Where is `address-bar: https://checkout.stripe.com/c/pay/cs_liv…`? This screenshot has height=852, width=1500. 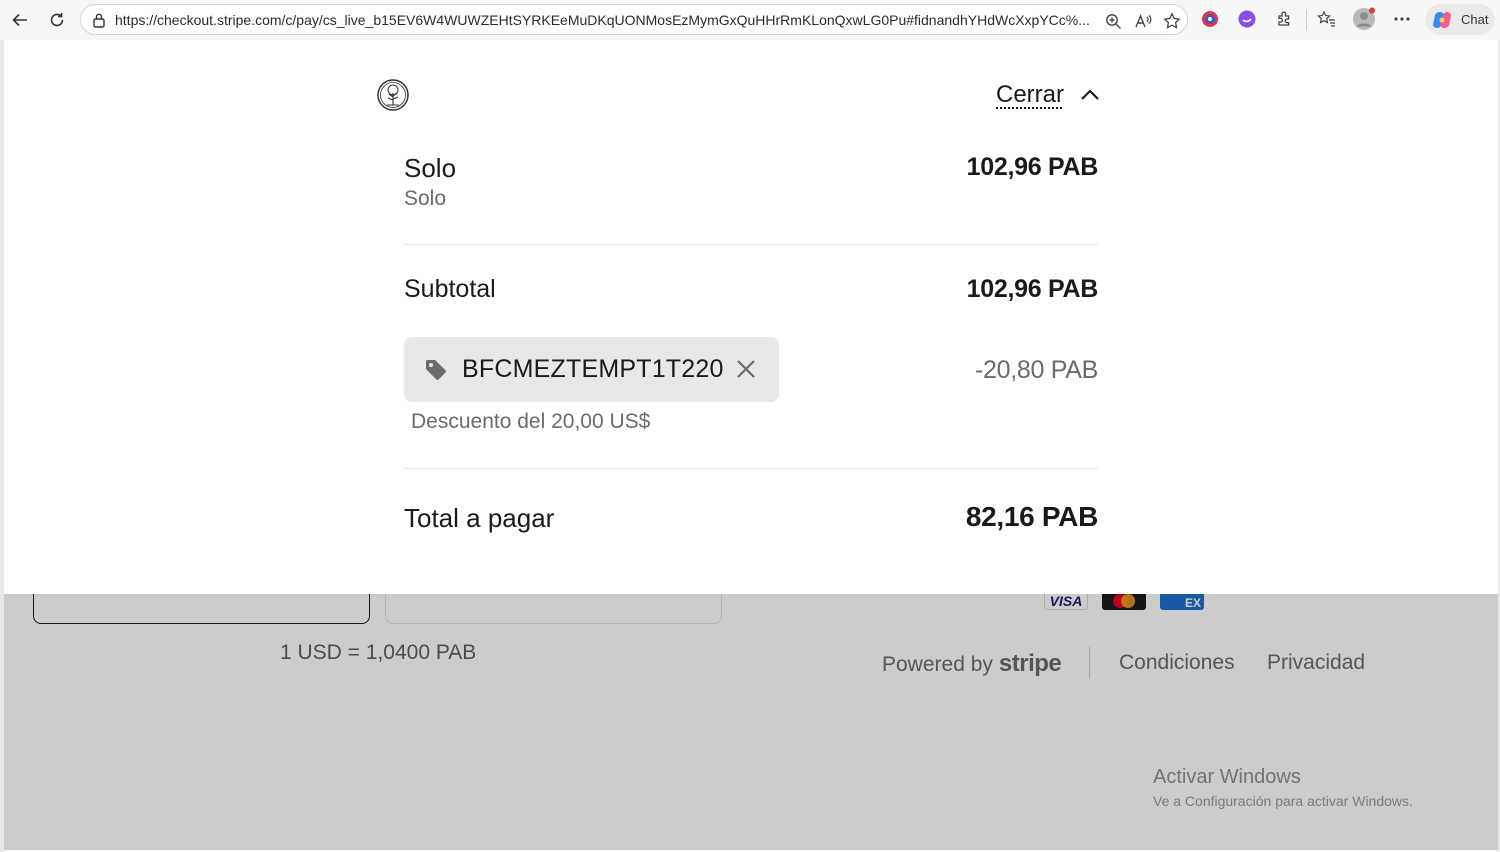
address-bar: https://checkout.stripe.com/c/pay/cs_liv… is located at coordinates (634, 19).